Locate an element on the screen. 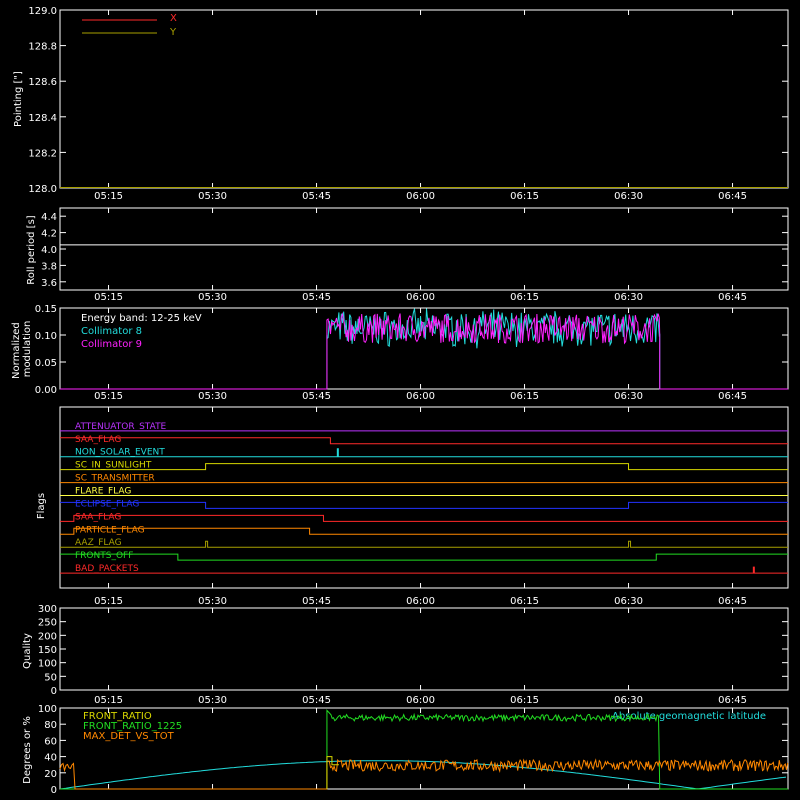 The height and width of the screenshot is (800, 800). ratios-tick-label: 60 is located at coordinates (50, 741).